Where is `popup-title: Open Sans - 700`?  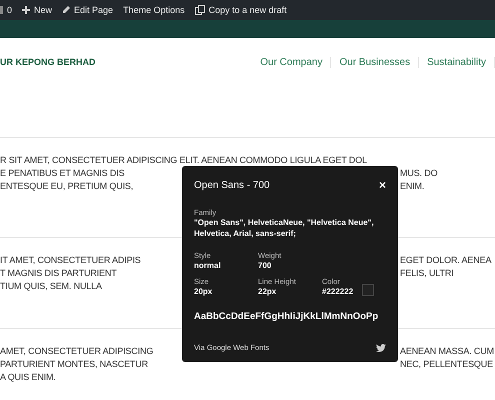 popup-title: Open Sans - 700 is located at coordinates (232, 185).